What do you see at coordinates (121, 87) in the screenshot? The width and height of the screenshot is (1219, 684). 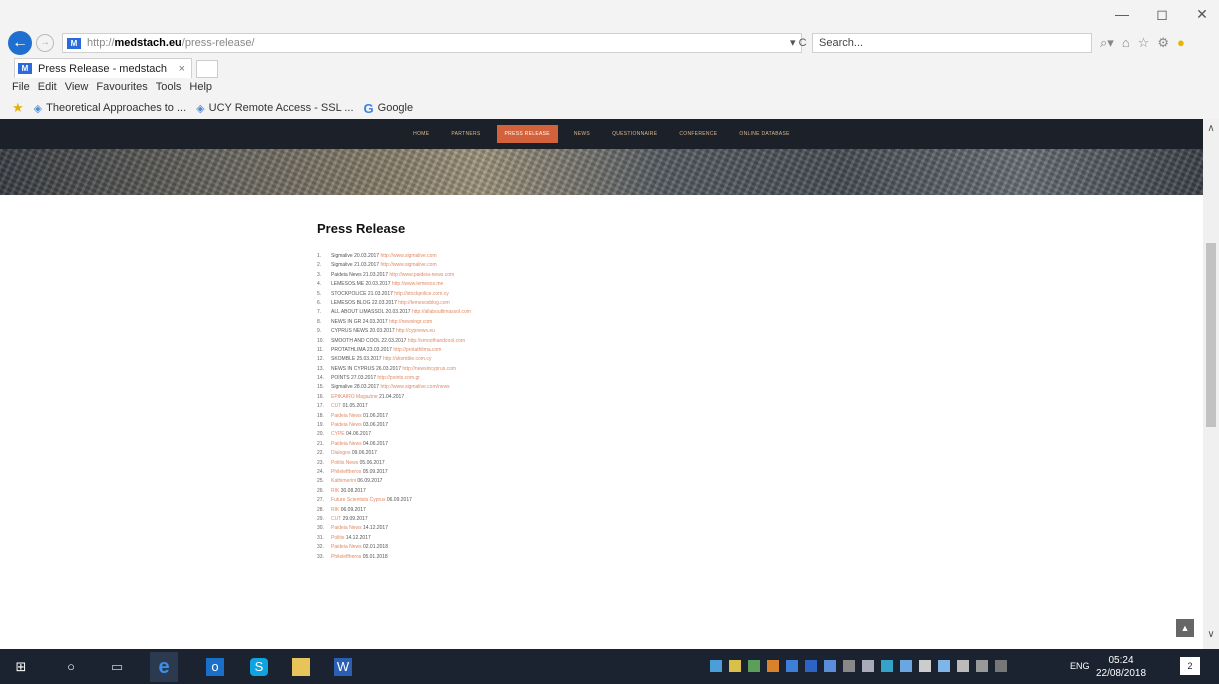 I see `menu-favourites: Favourites` at bounding box center [121, 87].